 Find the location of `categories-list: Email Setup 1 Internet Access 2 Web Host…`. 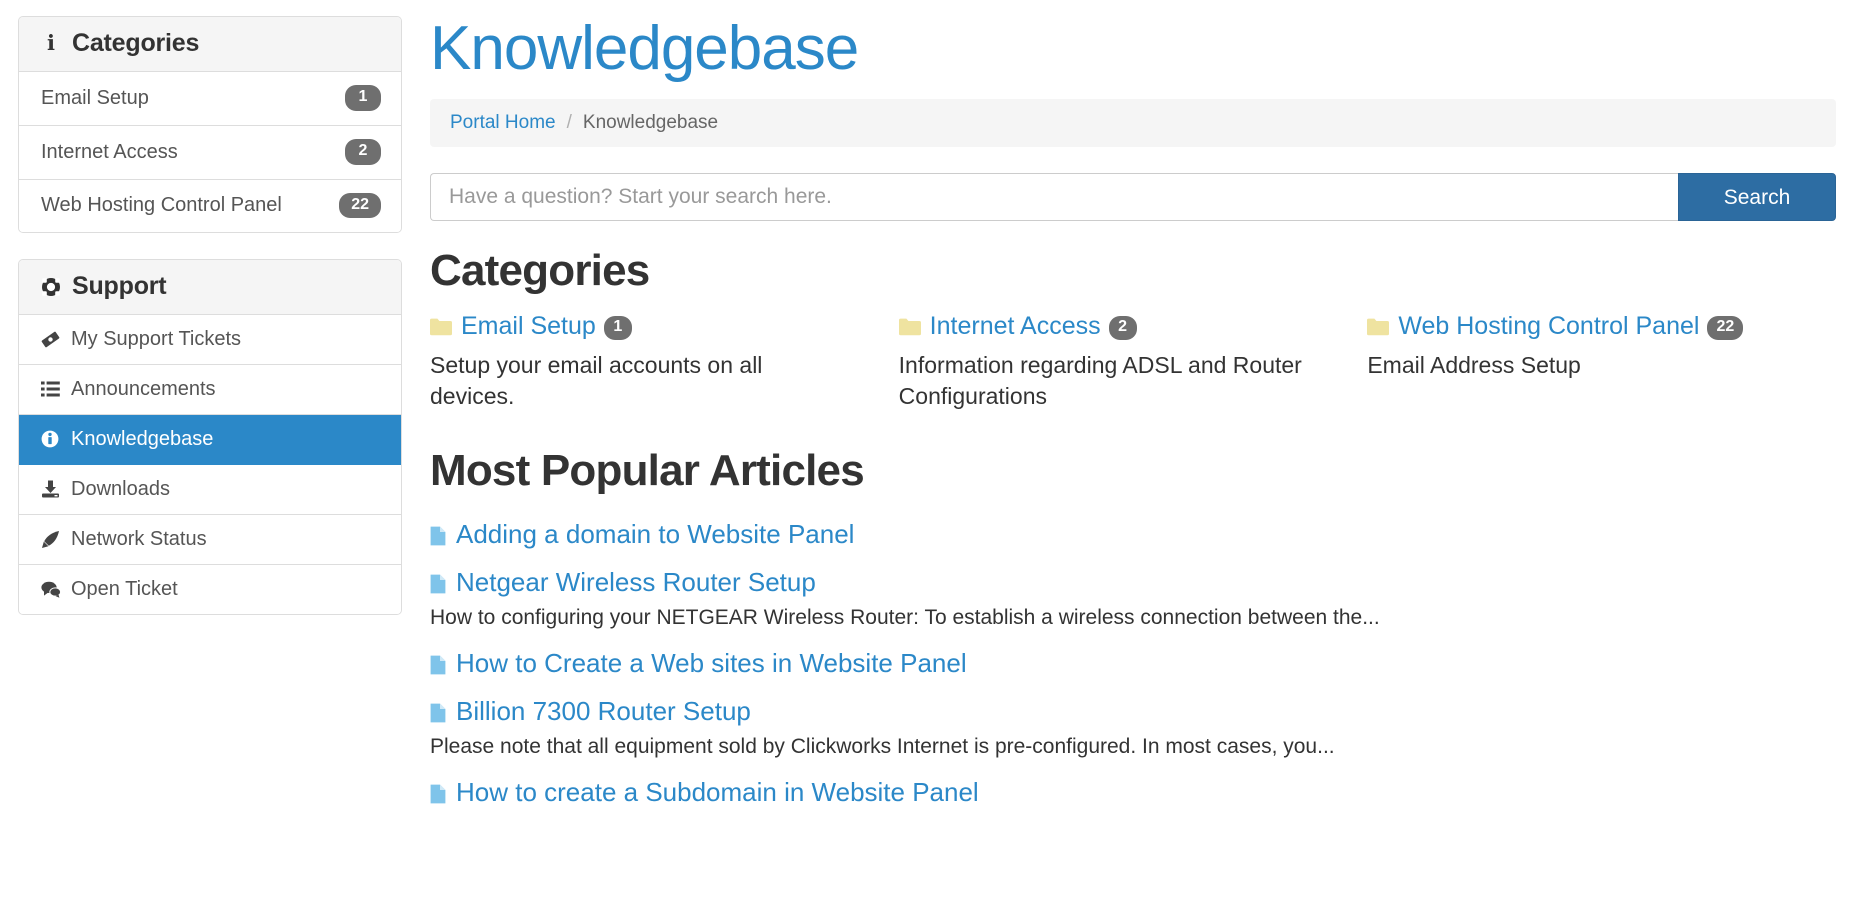

categories-list: Email Setup 1 Internet Access 2 Web Host… is located at coordinates (210, 152).